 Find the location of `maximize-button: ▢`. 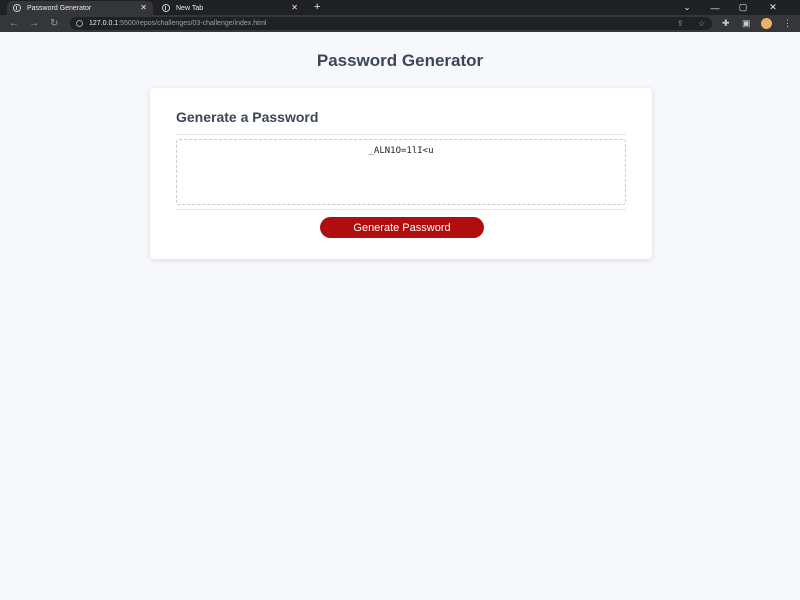

maximize-button: ▢ is located at coordinates (743, 7).